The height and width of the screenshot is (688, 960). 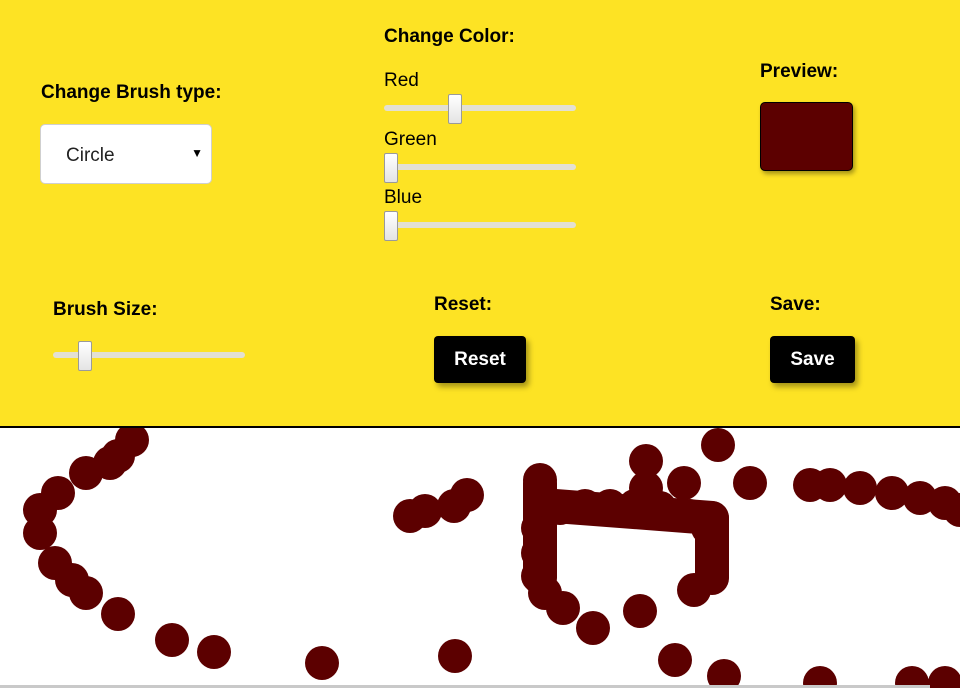 What do you see at coordinates (391, 226) in the screenshot?
I see `blue-slider-thumb` at bounding box center [391, 226].